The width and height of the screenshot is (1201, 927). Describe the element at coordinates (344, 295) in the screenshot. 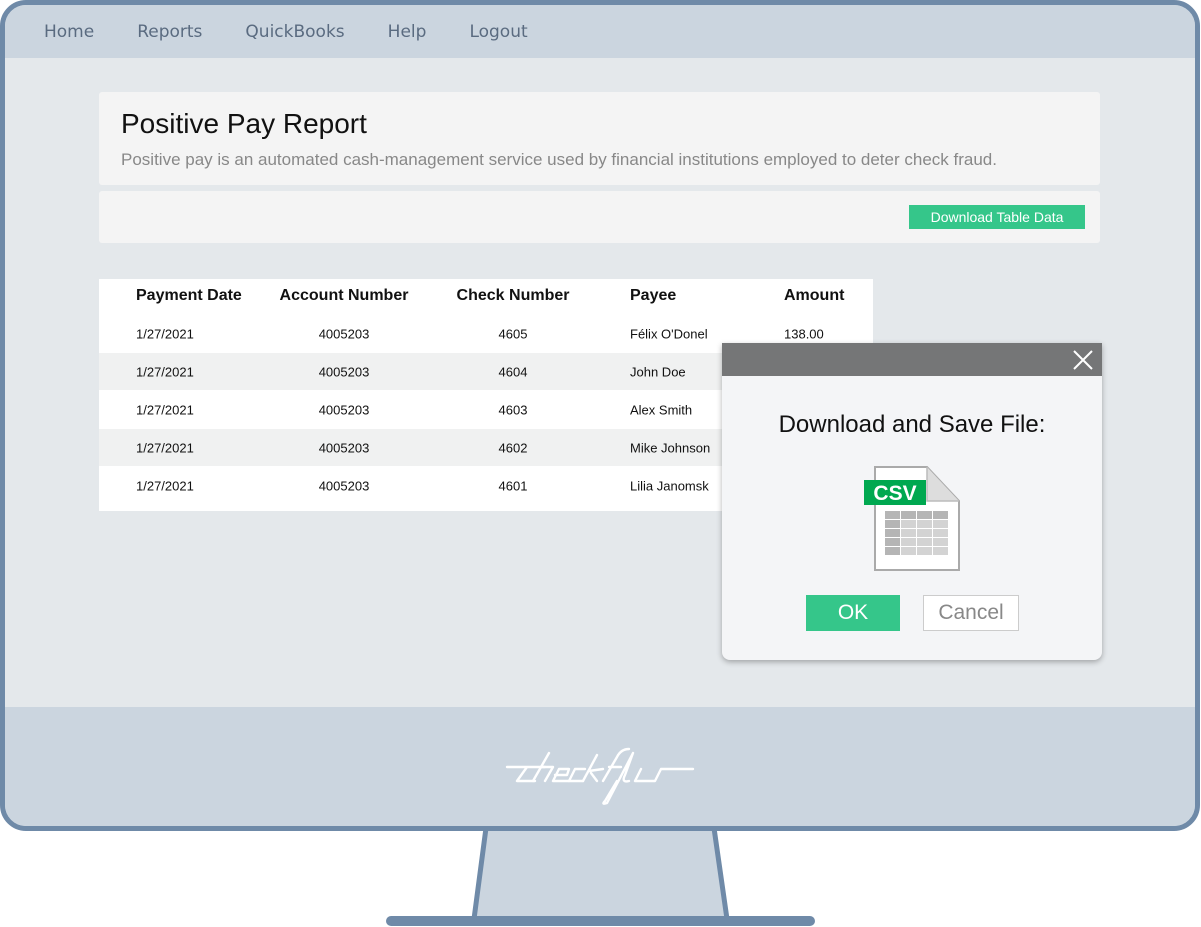

I see `column-header: Account Number` at that location.